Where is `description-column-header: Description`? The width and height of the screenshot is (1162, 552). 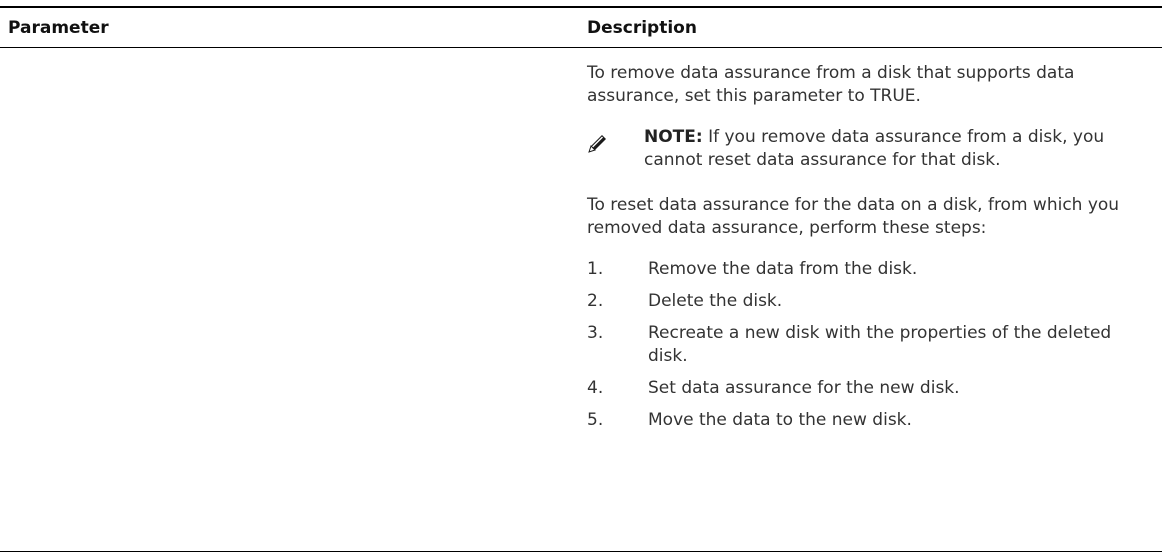 description-column-header: Description is located at coordinates (642, 28).